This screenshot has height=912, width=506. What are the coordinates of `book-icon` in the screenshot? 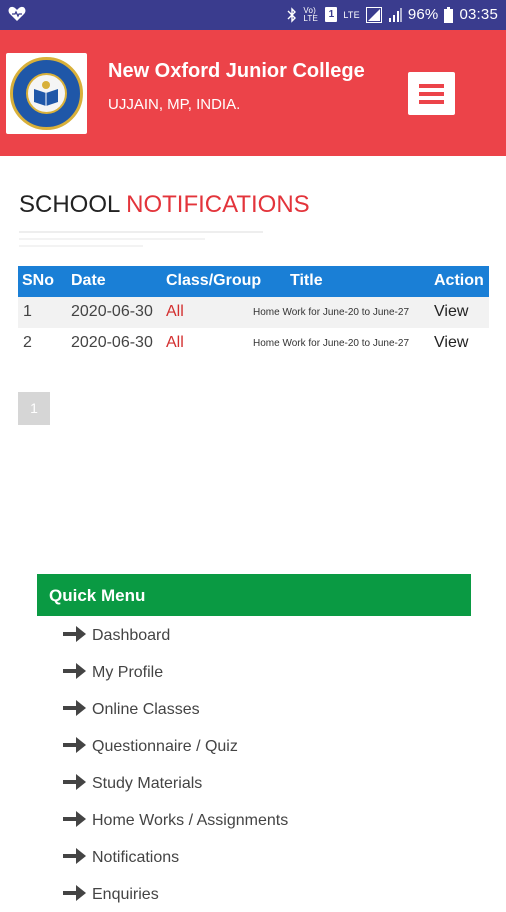 It's located at (46, 93).